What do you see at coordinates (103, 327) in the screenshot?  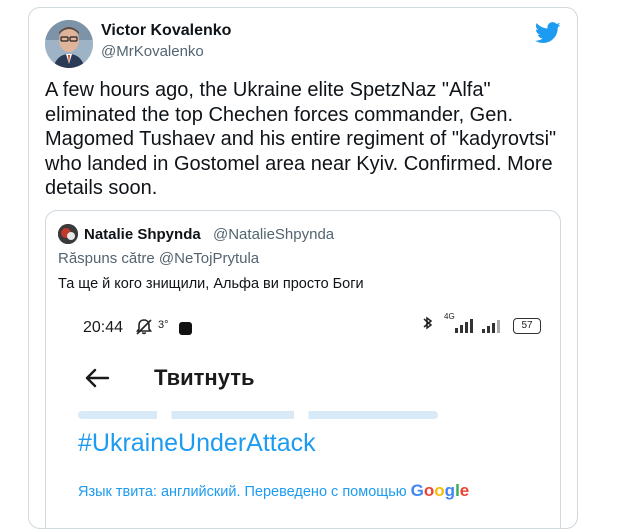 I see `status-time: 20:44` at bounding box center [103, 327].